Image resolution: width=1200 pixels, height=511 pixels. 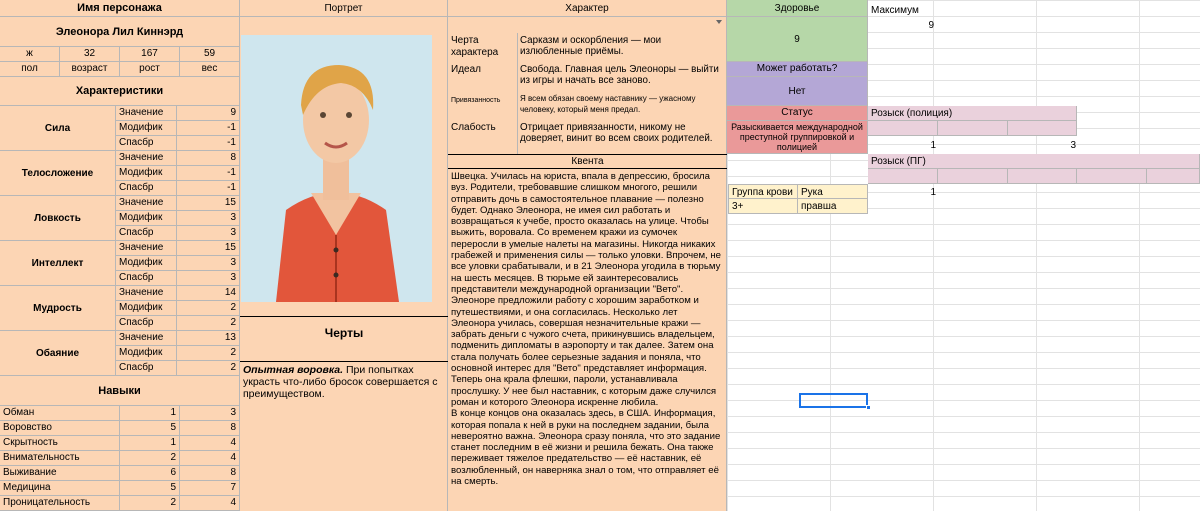 I want to click on personality-label: Идеал, so click(x=482, y=70).